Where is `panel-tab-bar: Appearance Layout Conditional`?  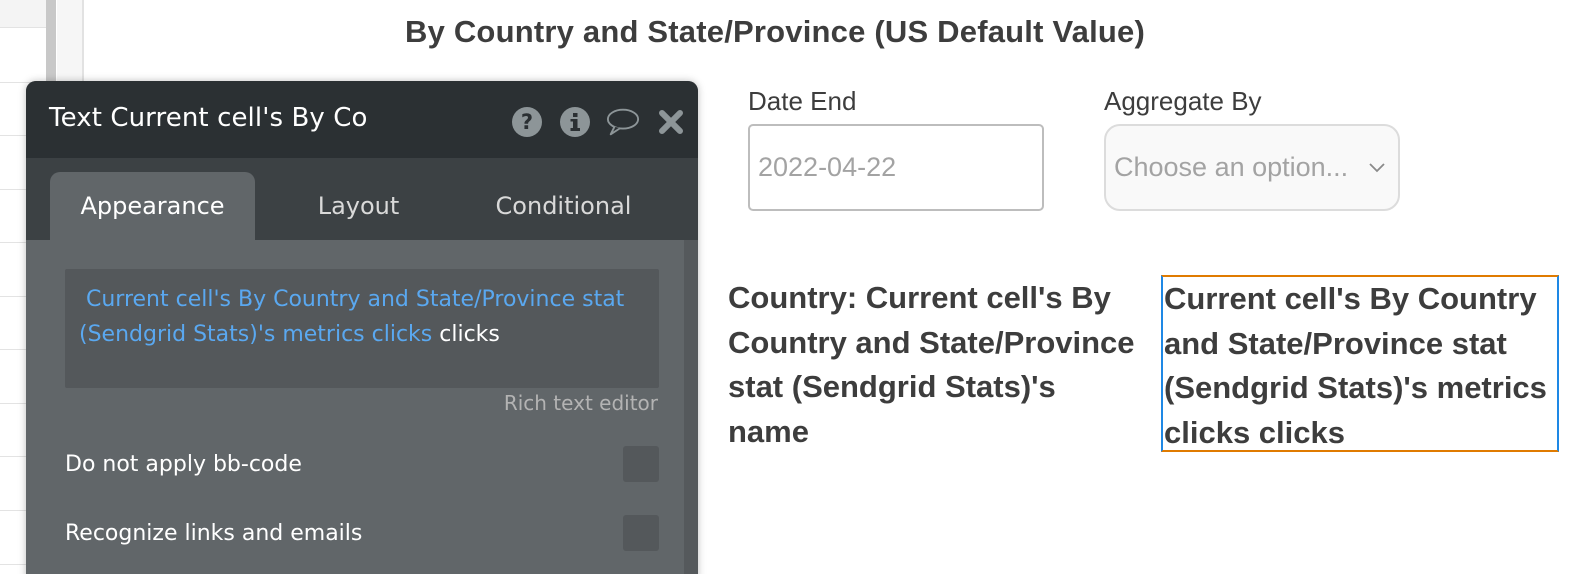 panel-tab-bar: Appearance Layout Conditional is located at coordinates (362, 199).